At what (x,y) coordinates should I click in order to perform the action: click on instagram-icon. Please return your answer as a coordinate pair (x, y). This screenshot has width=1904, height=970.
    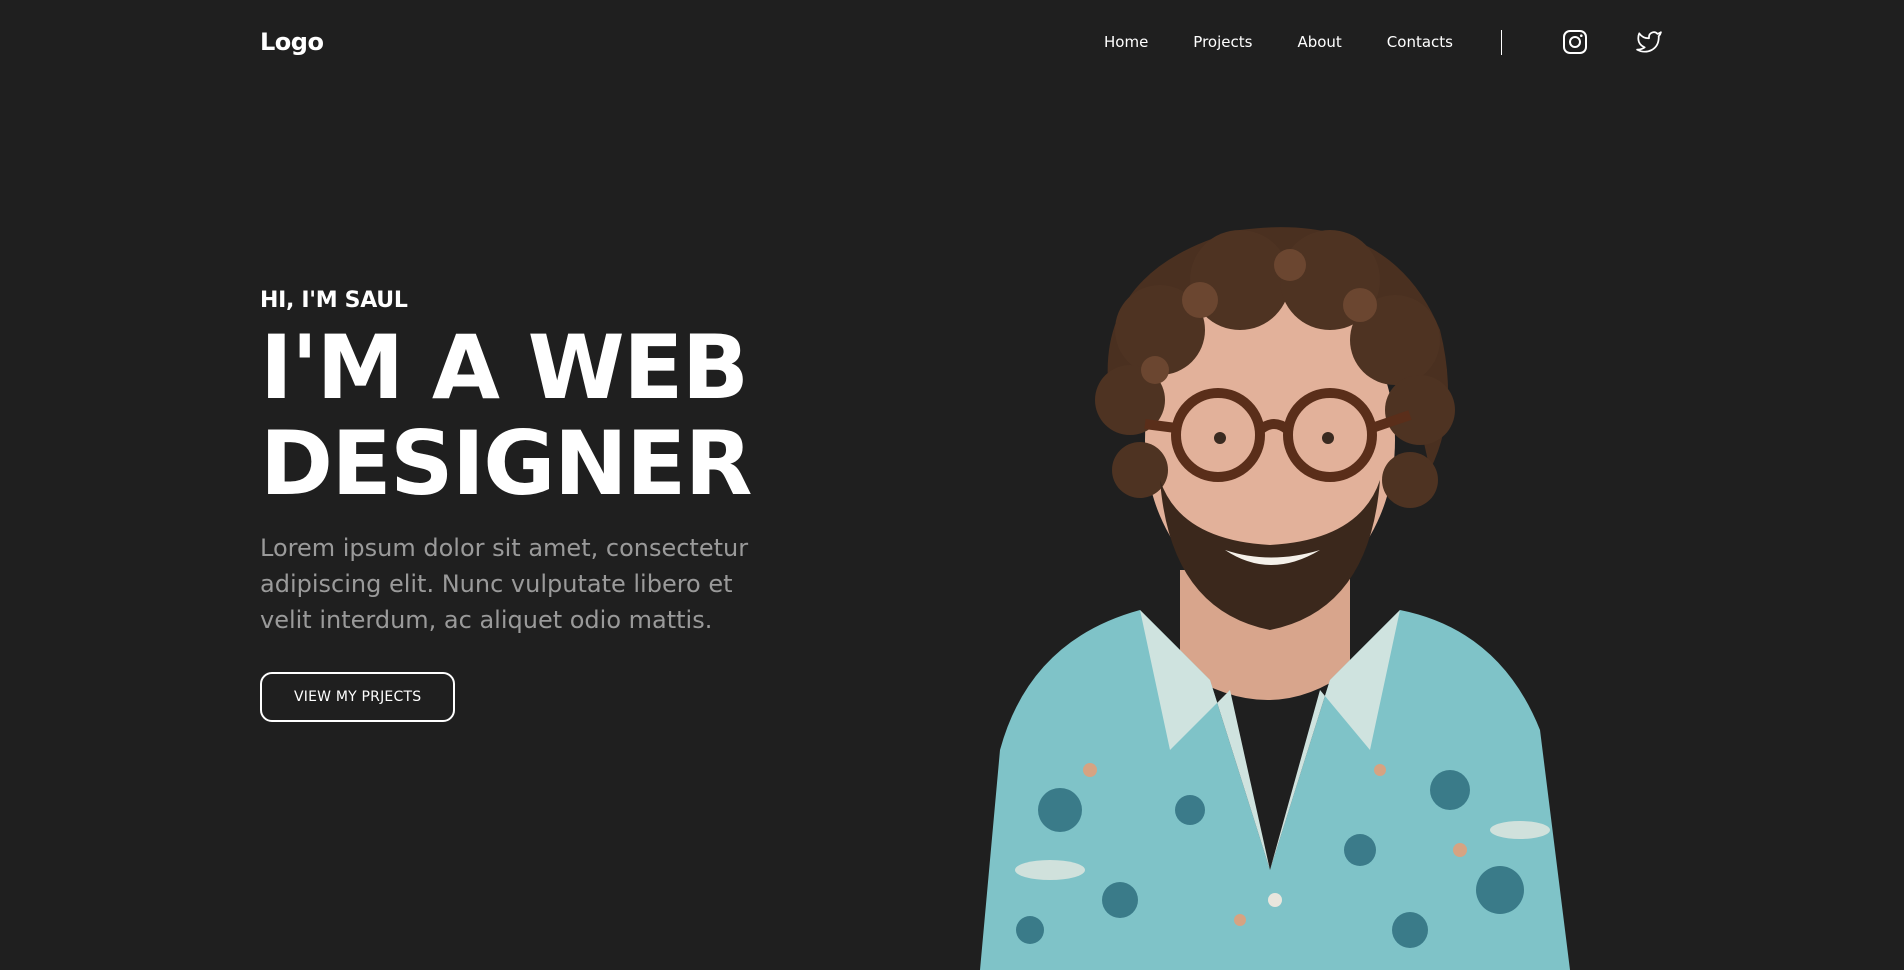
    Looking at the image, I should click on (1575, 42).